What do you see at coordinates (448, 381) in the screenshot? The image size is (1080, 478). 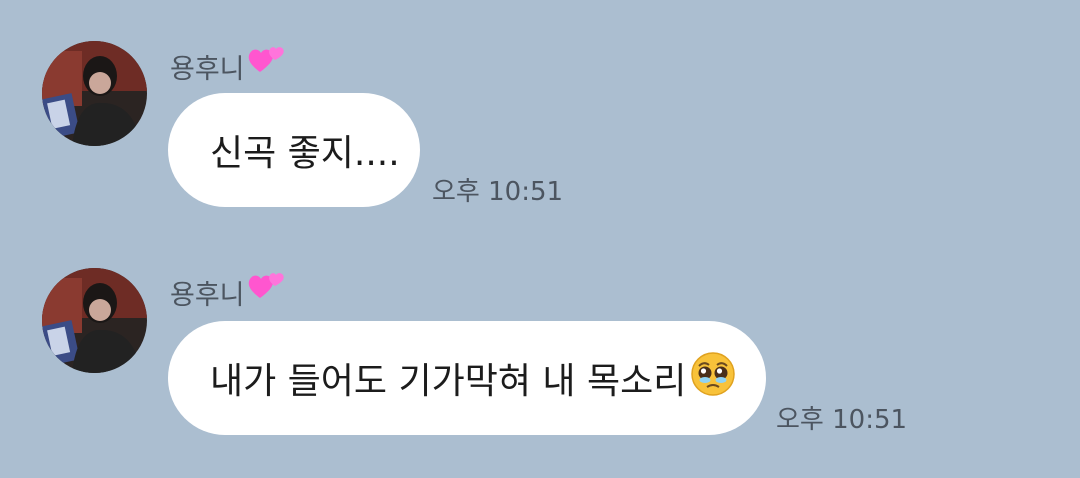 I see `message-text: 내가 들어도 기가막혀 내 목소리` at bounding box center [448, 381].